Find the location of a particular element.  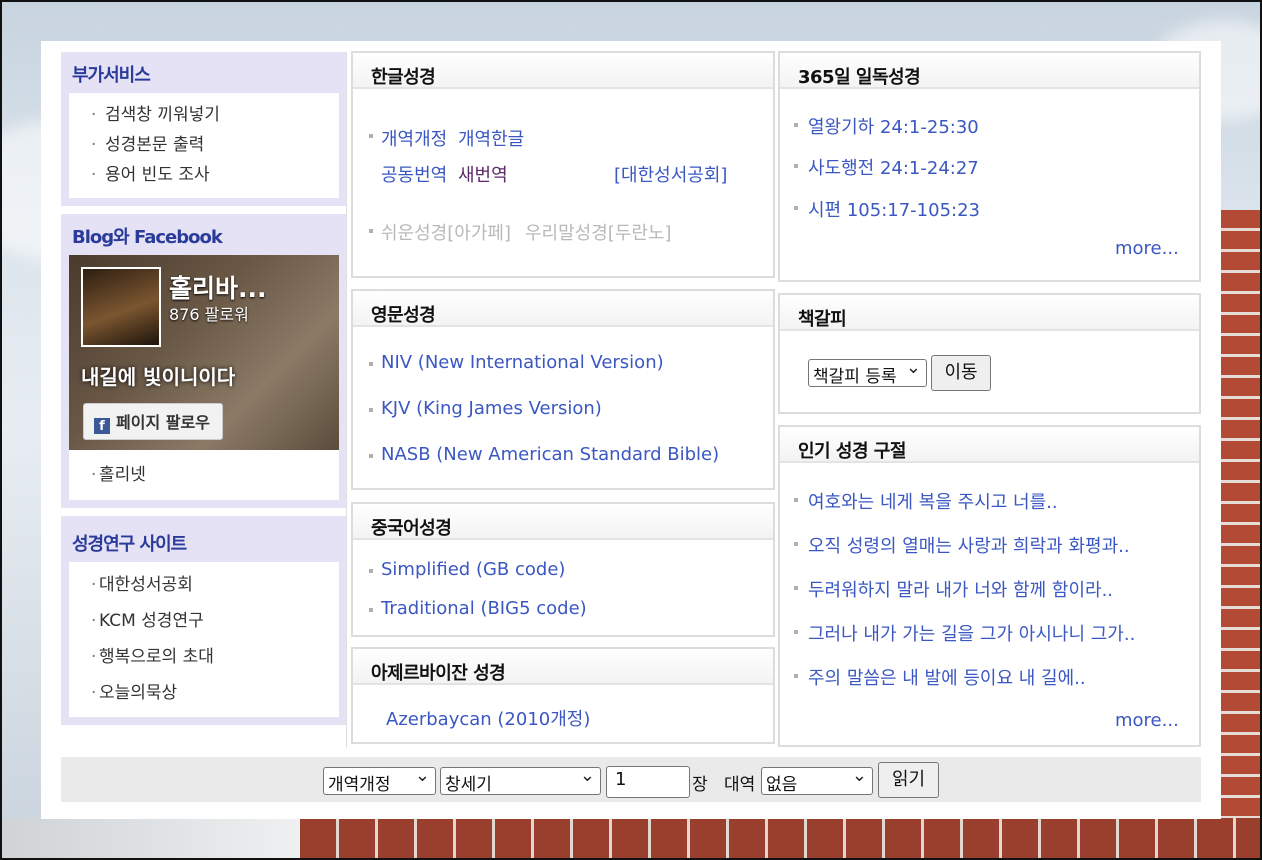

services-title: 부가서비스 is located at coordinates (111, 75).